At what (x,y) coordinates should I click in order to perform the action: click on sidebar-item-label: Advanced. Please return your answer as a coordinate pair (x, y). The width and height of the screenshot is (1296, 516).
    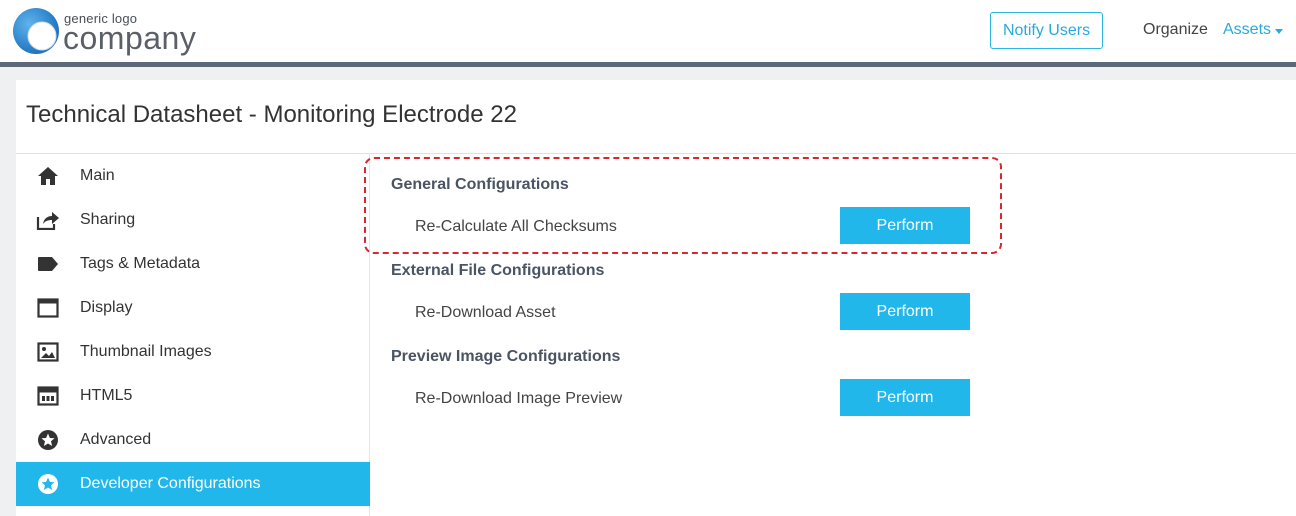
    Looking at the image, I should click on (116, 439).